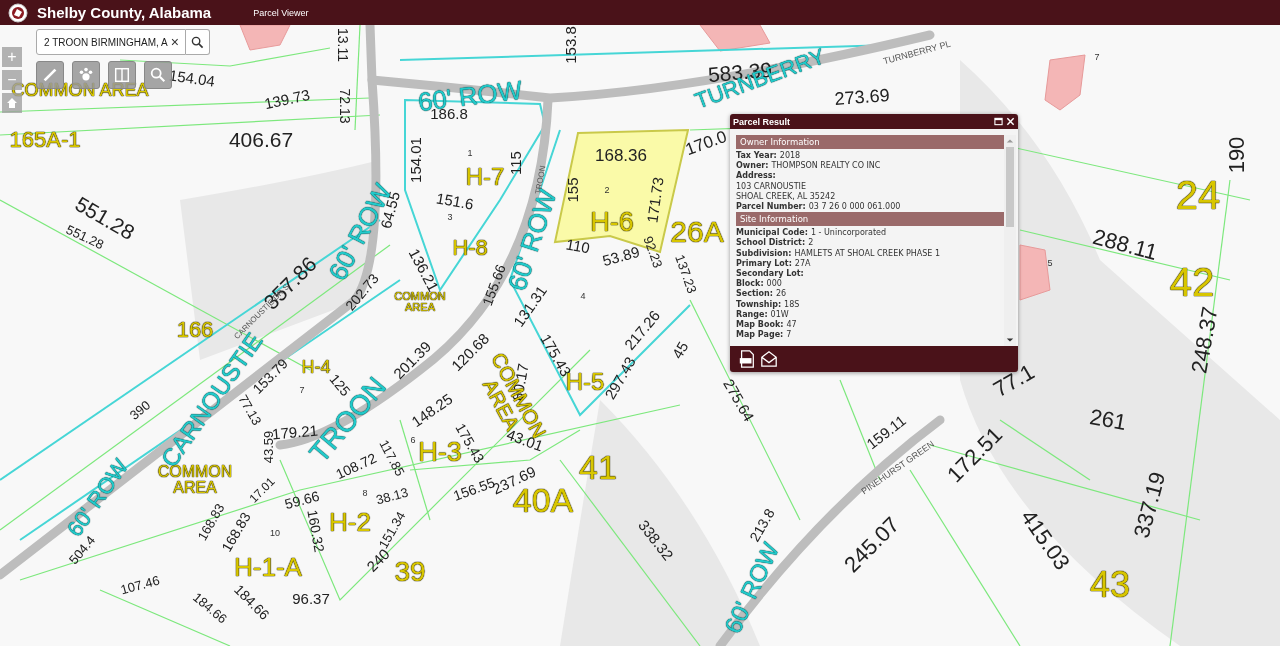  What do you see at coordinates (607, 190) in the screenshot?
I see `lot-number-label: 2` at bounding box center [607, 190].